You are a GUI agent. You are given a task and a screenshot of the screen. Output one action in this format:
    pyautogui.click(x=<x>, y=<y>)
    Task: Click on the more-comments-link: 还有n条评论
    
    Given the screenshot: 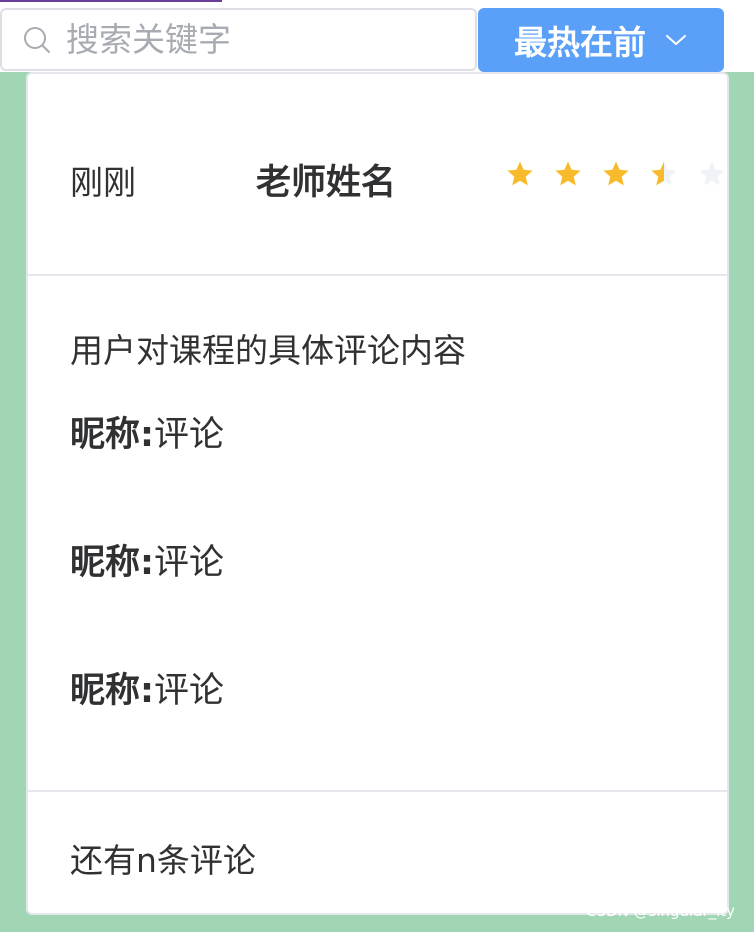 What is the action you would take?
    pyautogui.click(x=163, y=858)
    